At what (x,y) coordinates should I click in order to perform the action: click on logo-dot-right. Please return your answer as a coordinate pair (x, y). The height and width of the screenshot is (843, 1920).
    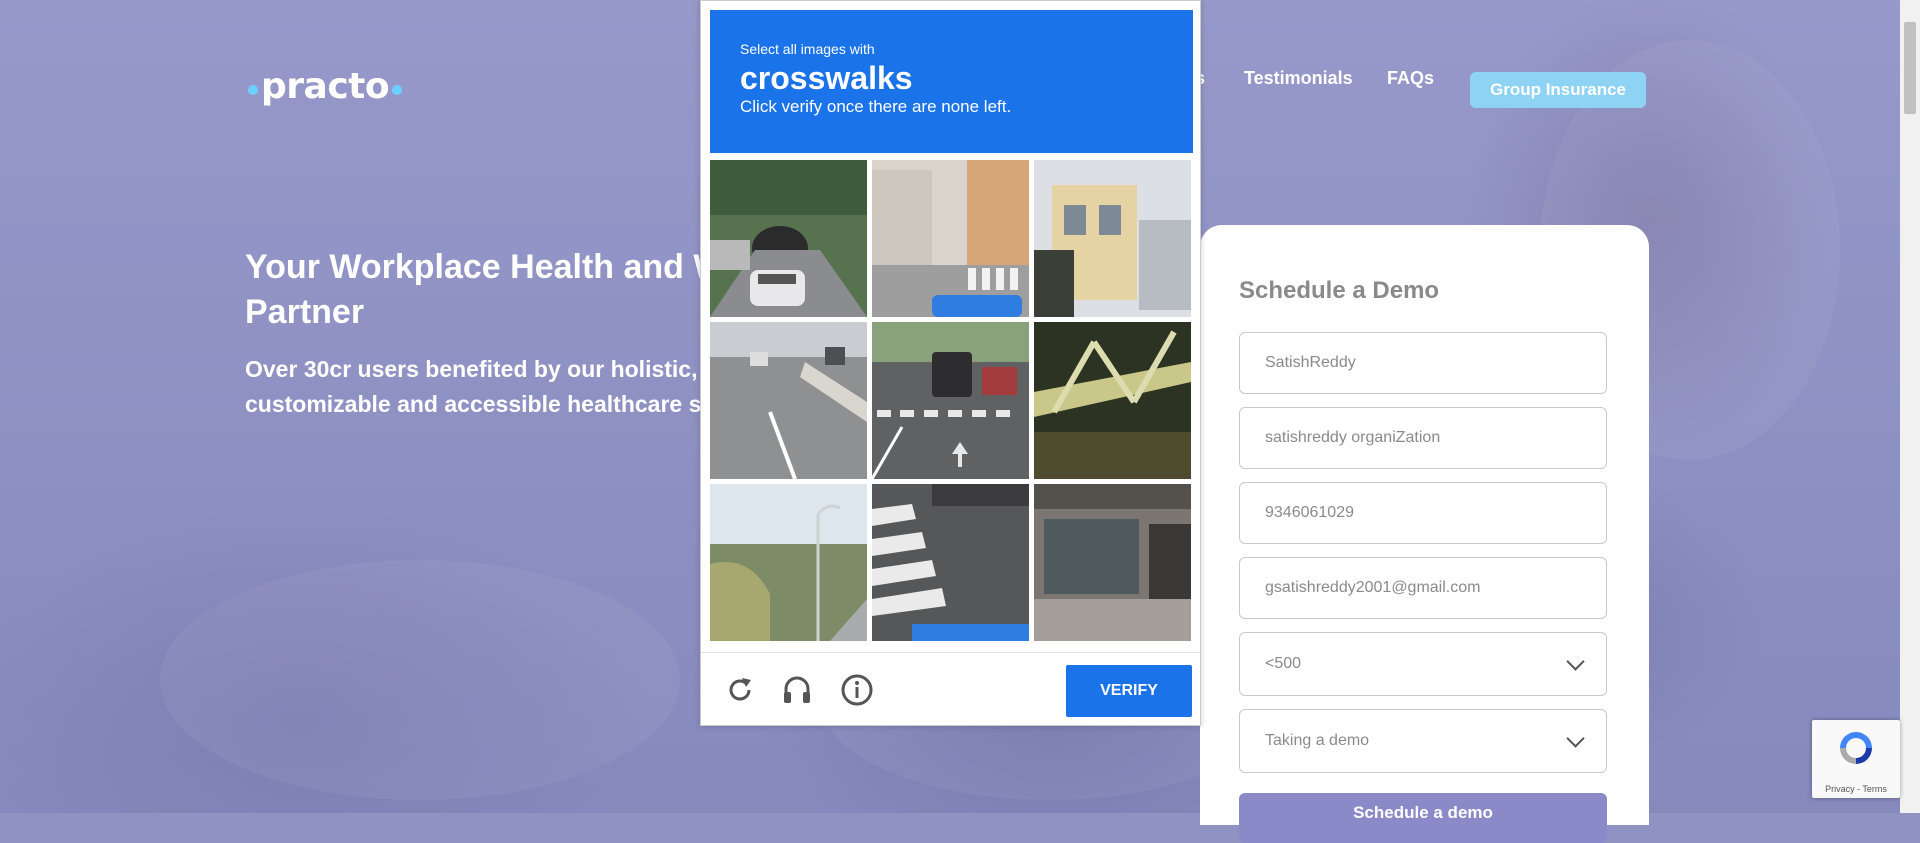
    Looking at the image, I should click on (397, 89).